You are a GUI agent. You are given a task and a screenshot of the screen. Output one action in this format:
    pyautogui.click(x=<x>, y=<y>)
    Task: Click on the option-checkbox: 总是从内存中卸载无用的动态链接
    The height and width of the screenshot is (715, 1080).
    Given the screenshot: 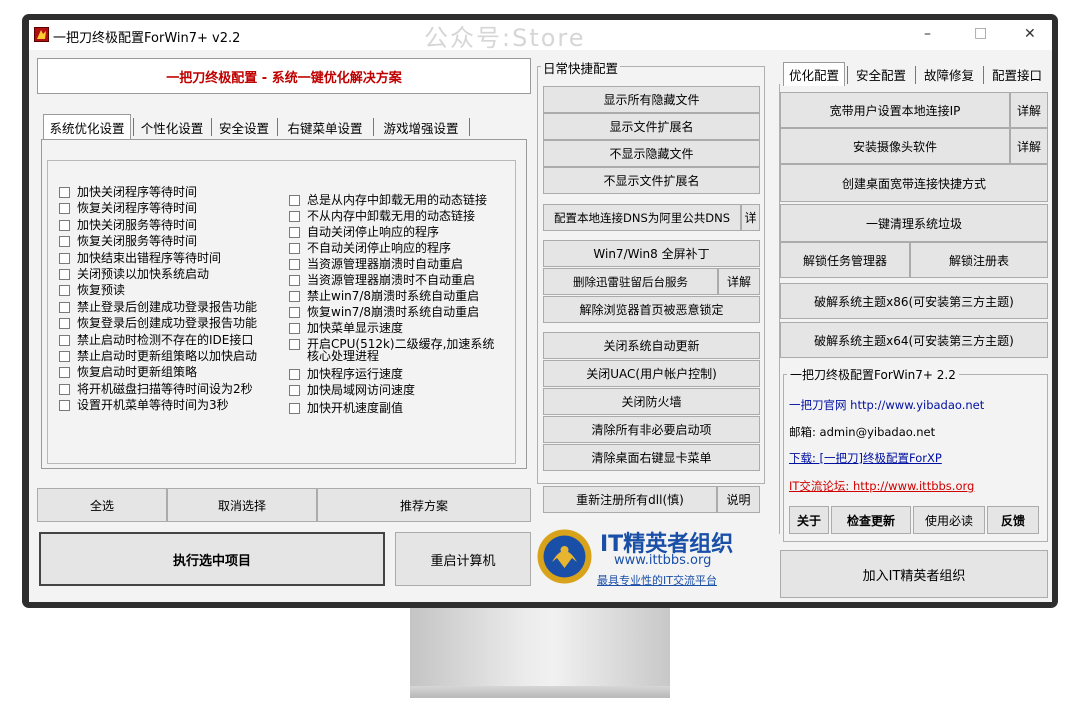 What is the action you would take?
    pyautogui.click(x=388, y=200)
    